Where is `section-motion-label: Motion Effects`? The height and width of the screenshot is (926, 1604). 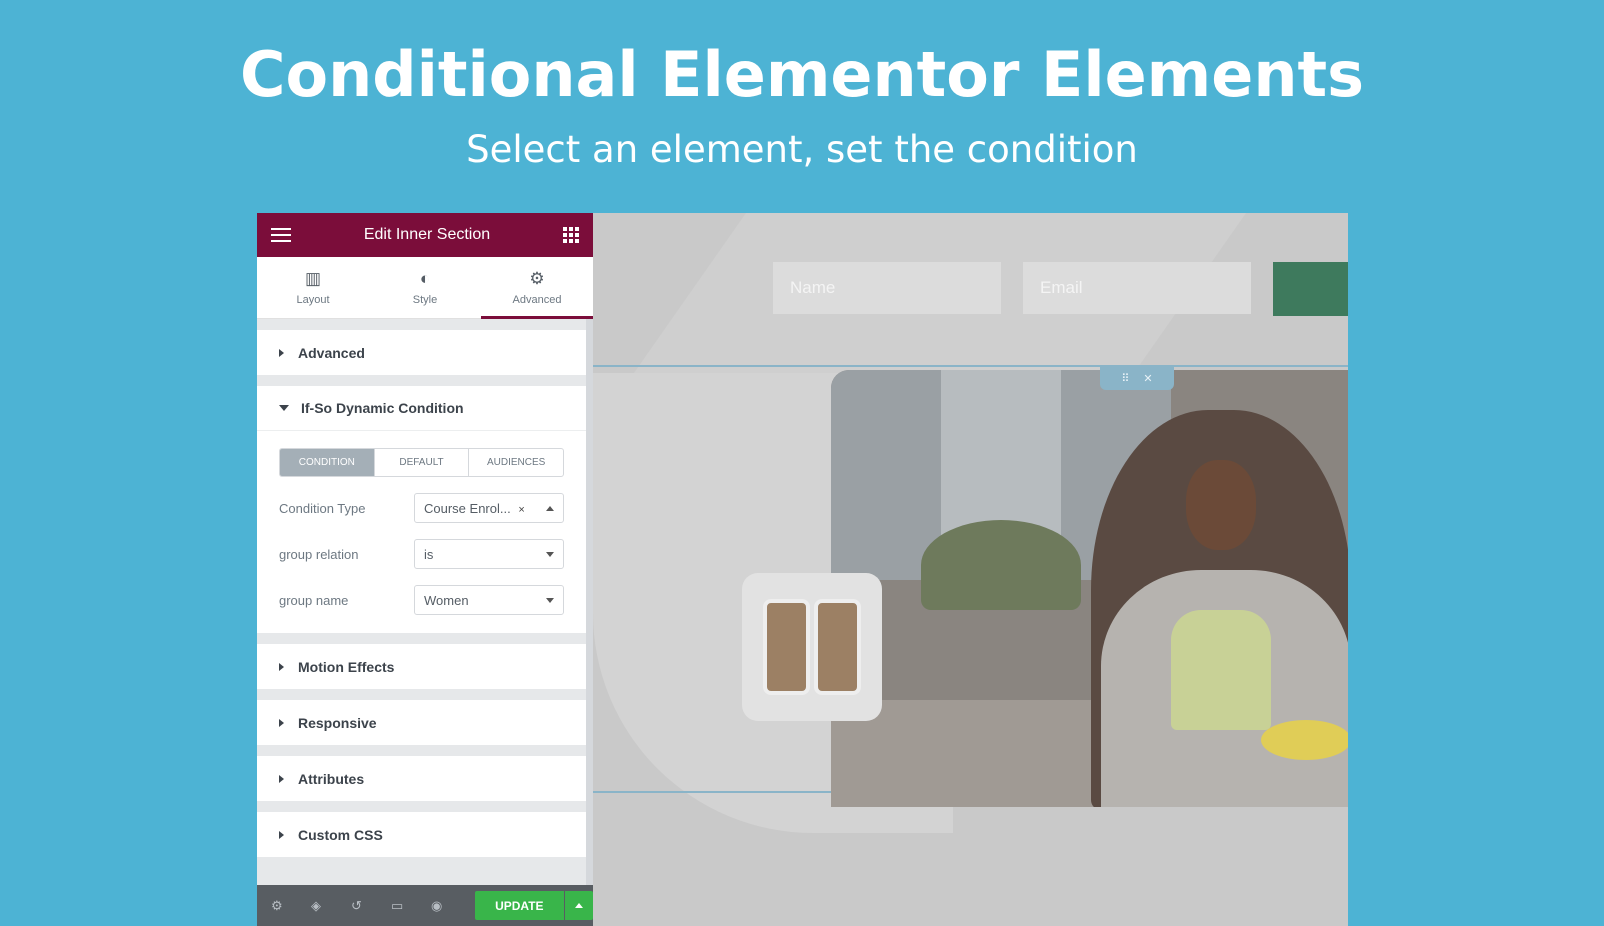
section-motion-label: Motion Effects is located at coordinates (346, 666).